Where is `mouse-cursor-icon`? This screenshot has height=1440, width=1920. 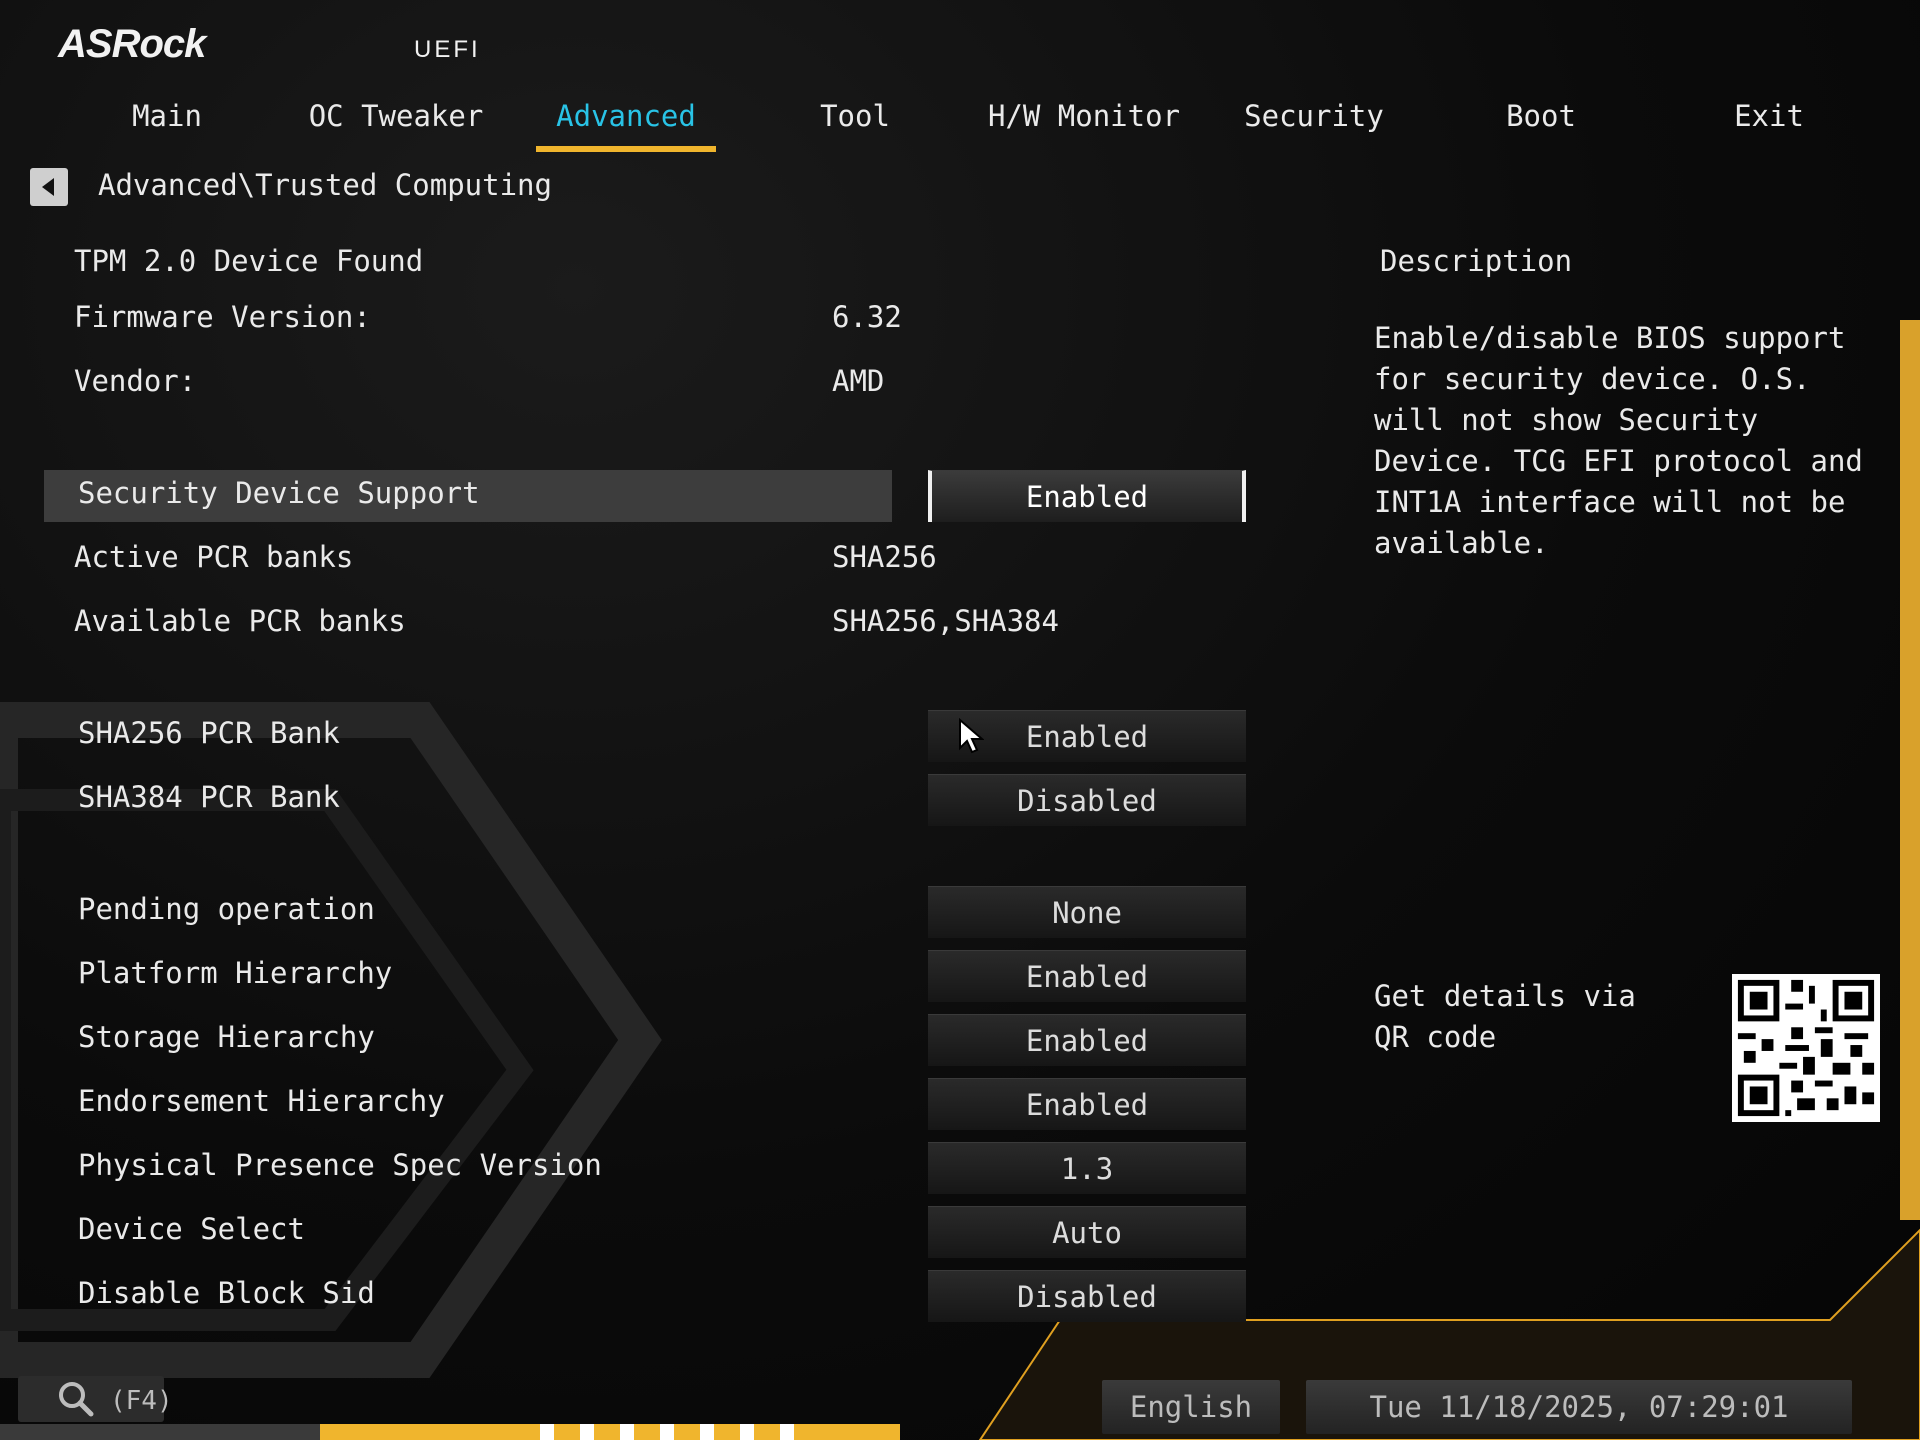 mouse-cursor-icon is located at coordinates (971, 736).